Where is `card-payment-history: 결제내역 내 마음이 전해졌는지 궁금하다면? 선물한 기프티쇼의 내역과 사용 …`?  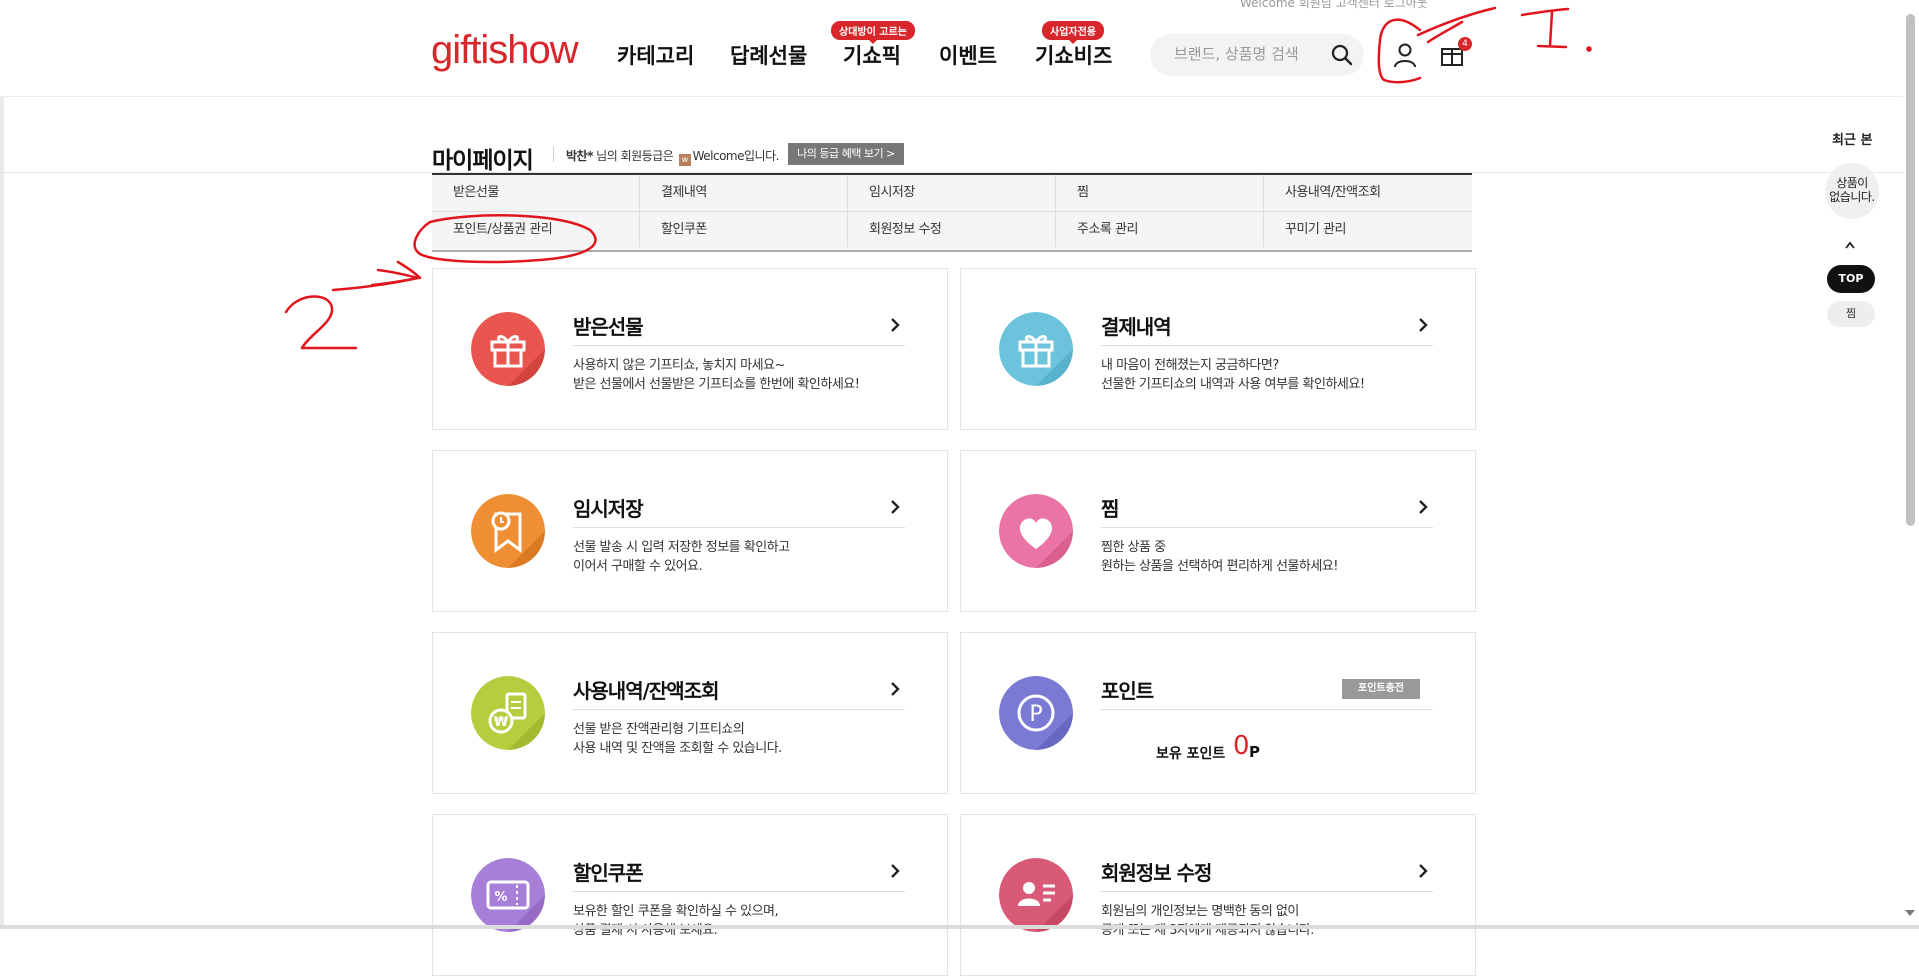
card-payment-history: 결제내역 내 마음이 전해졌는지 궁금하다면? 선물한 기프티쇼의 내역과 사용 … is located at coordinates (1218, 349).